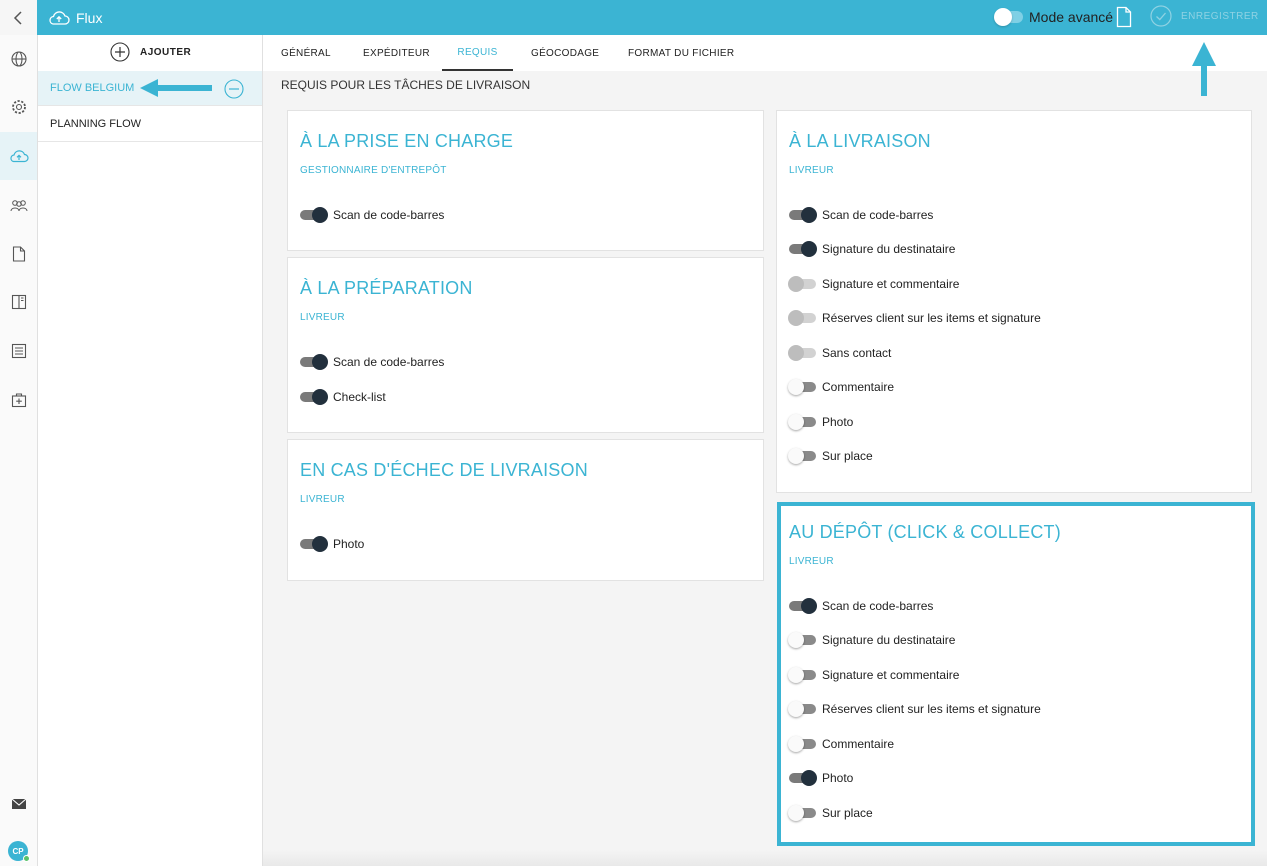  I want to click on advanced-mode-label: Mode avancé, so click(1071, 17).